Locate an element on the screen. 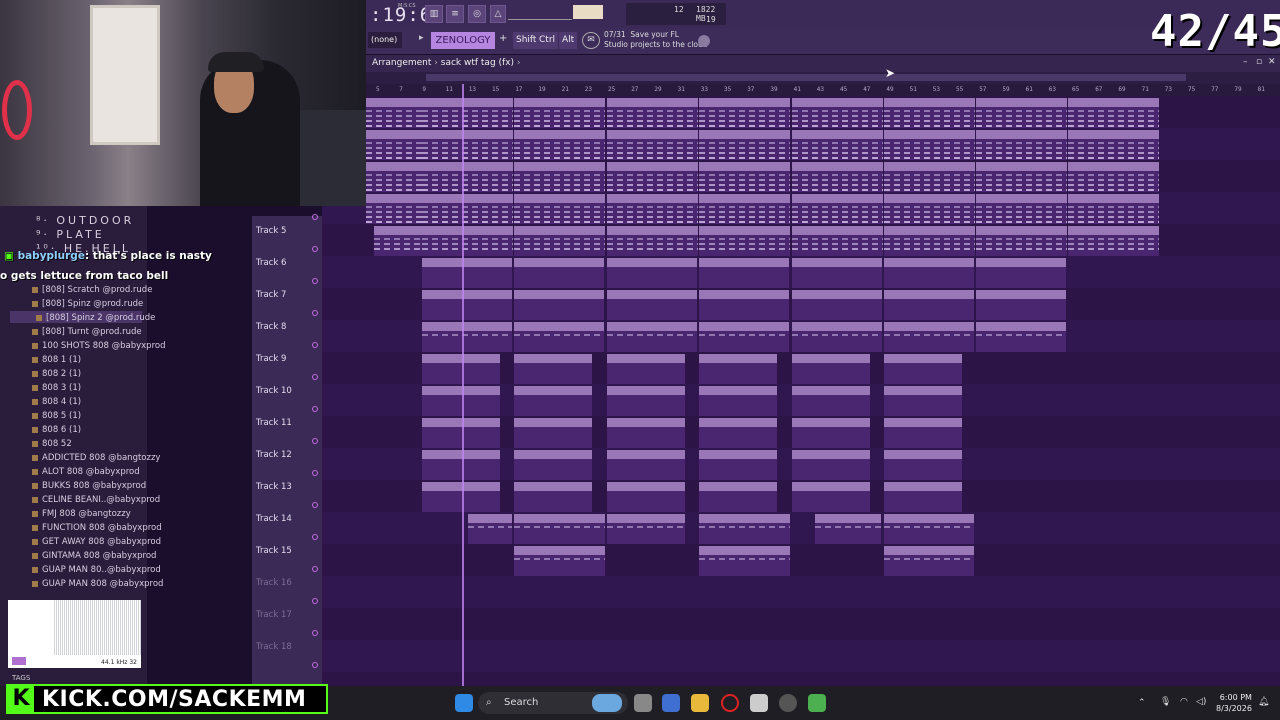 Image resolution: width=1280 pixels, height=720 pixels. opera-icon is located at coordinates (730, 703).